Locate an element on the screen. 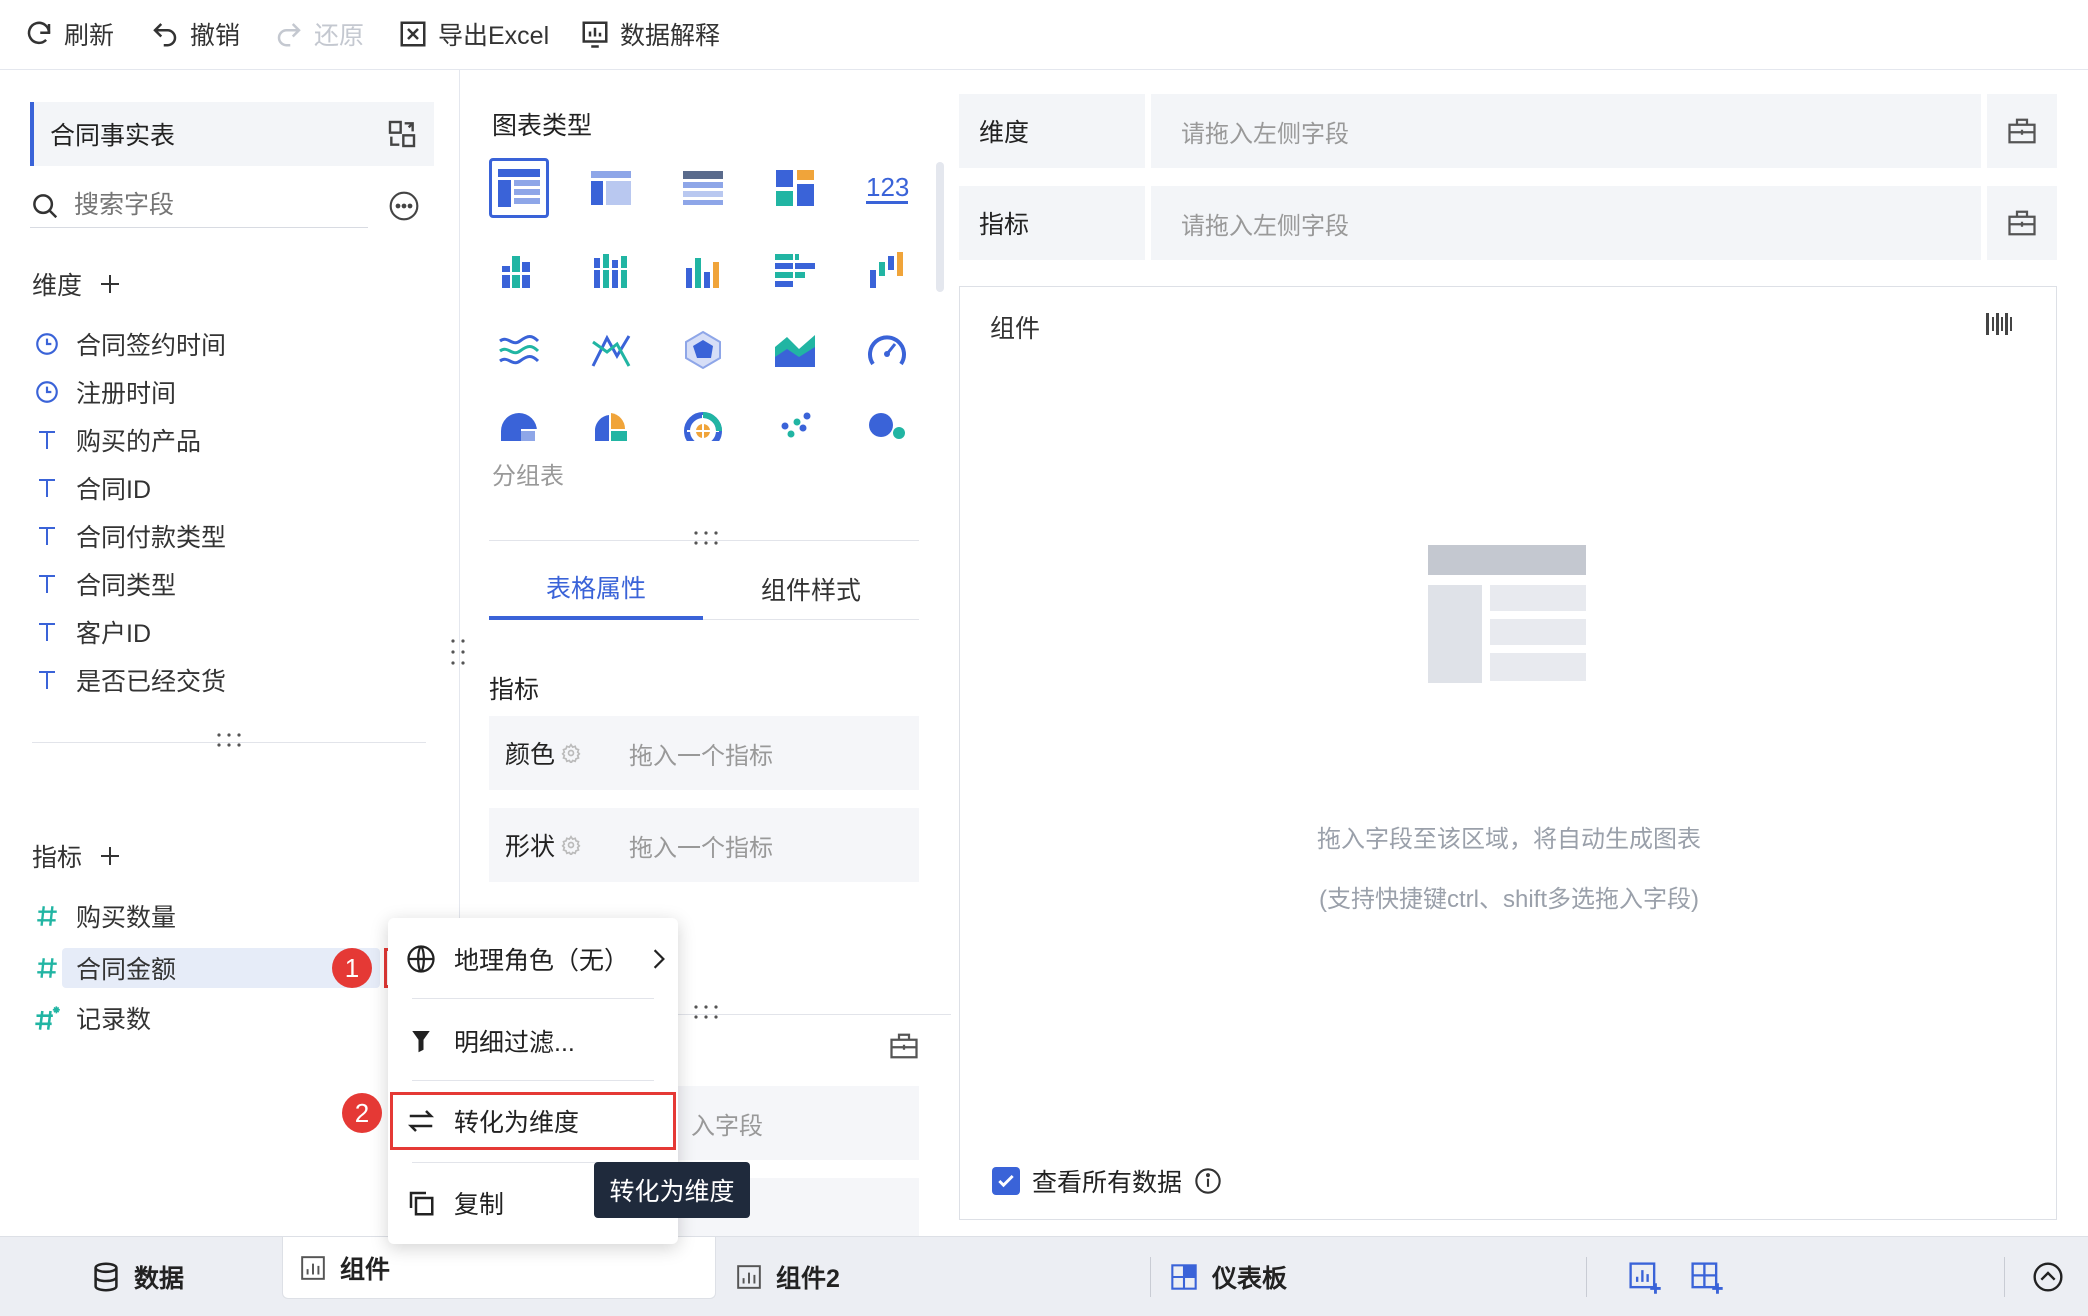 This screenshot has width=2088, height=1316. step-badge-2: 2 is located at coordinates (362, 1113).